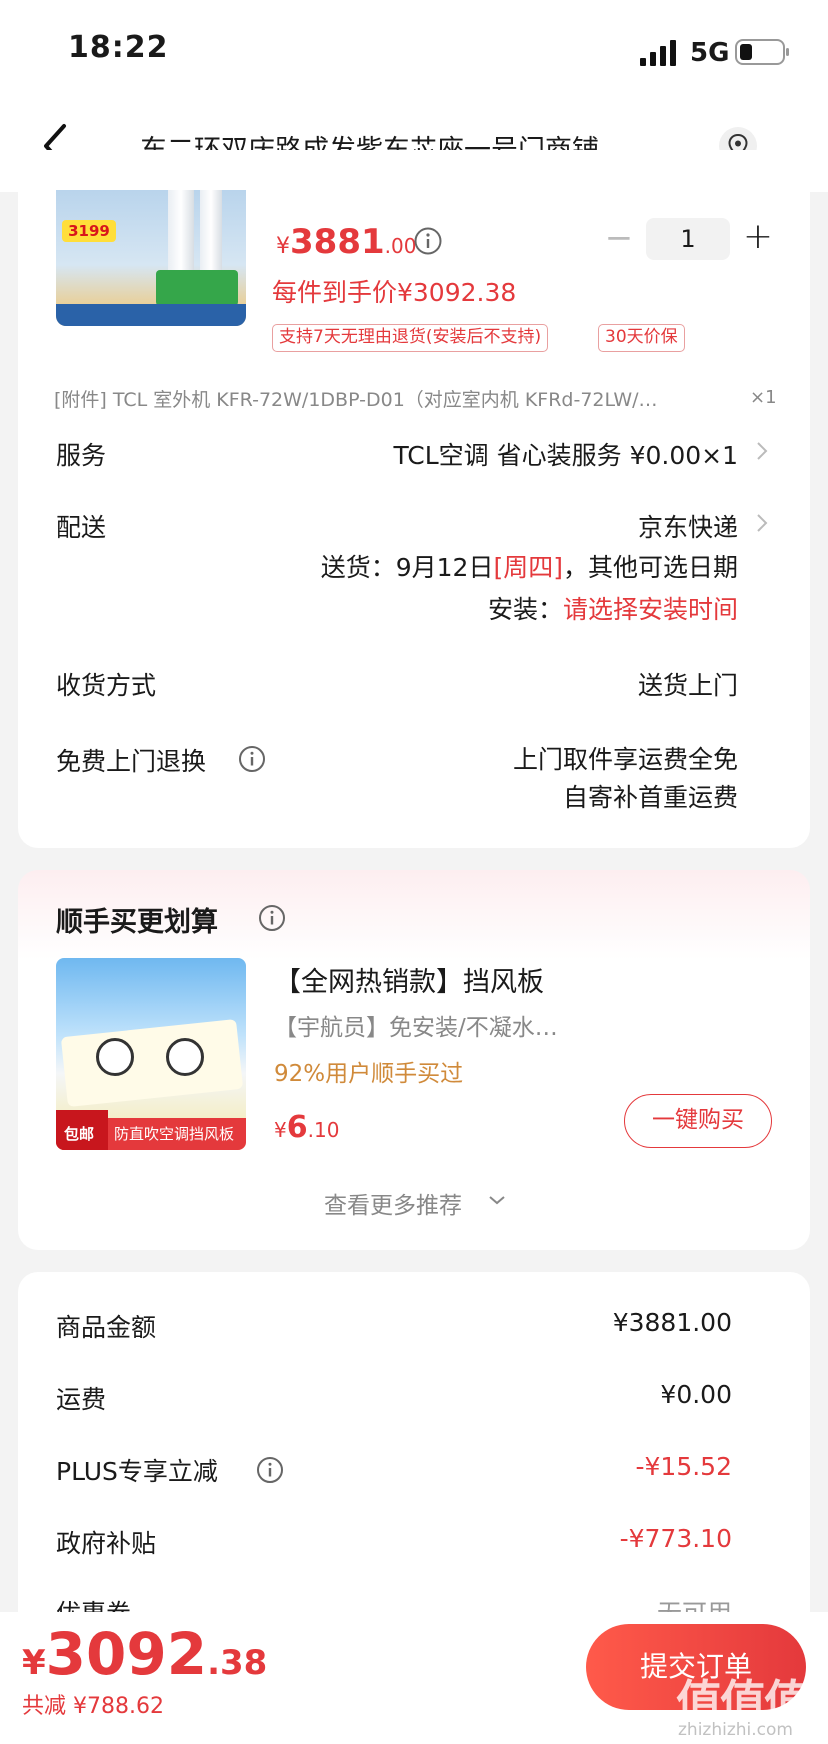  I want to click on price-decimal: .38, so click(237, 1663).